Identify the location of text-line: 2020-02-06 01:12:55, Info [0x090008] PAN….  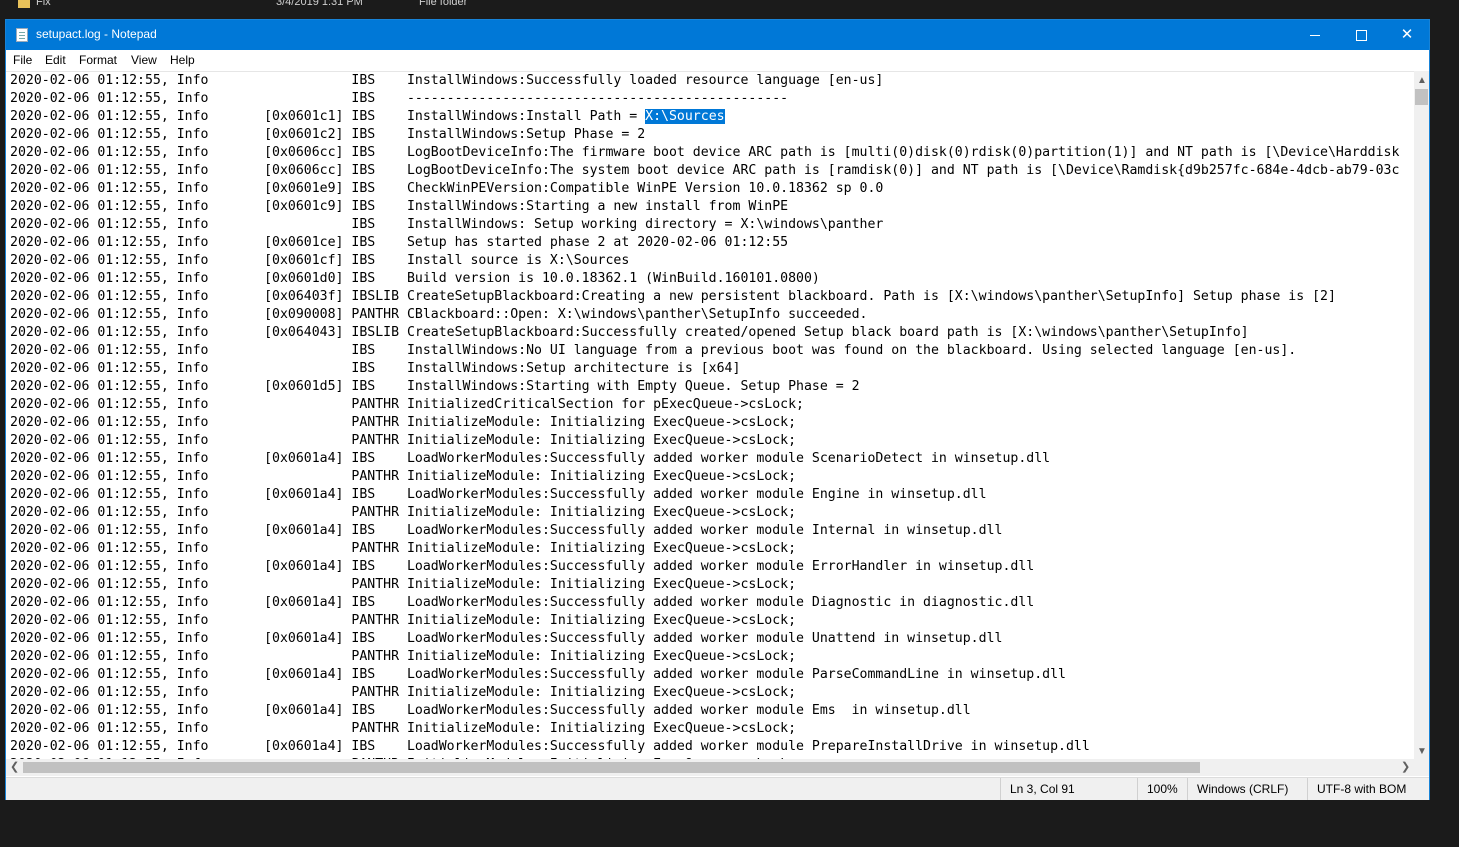
(439, 314).